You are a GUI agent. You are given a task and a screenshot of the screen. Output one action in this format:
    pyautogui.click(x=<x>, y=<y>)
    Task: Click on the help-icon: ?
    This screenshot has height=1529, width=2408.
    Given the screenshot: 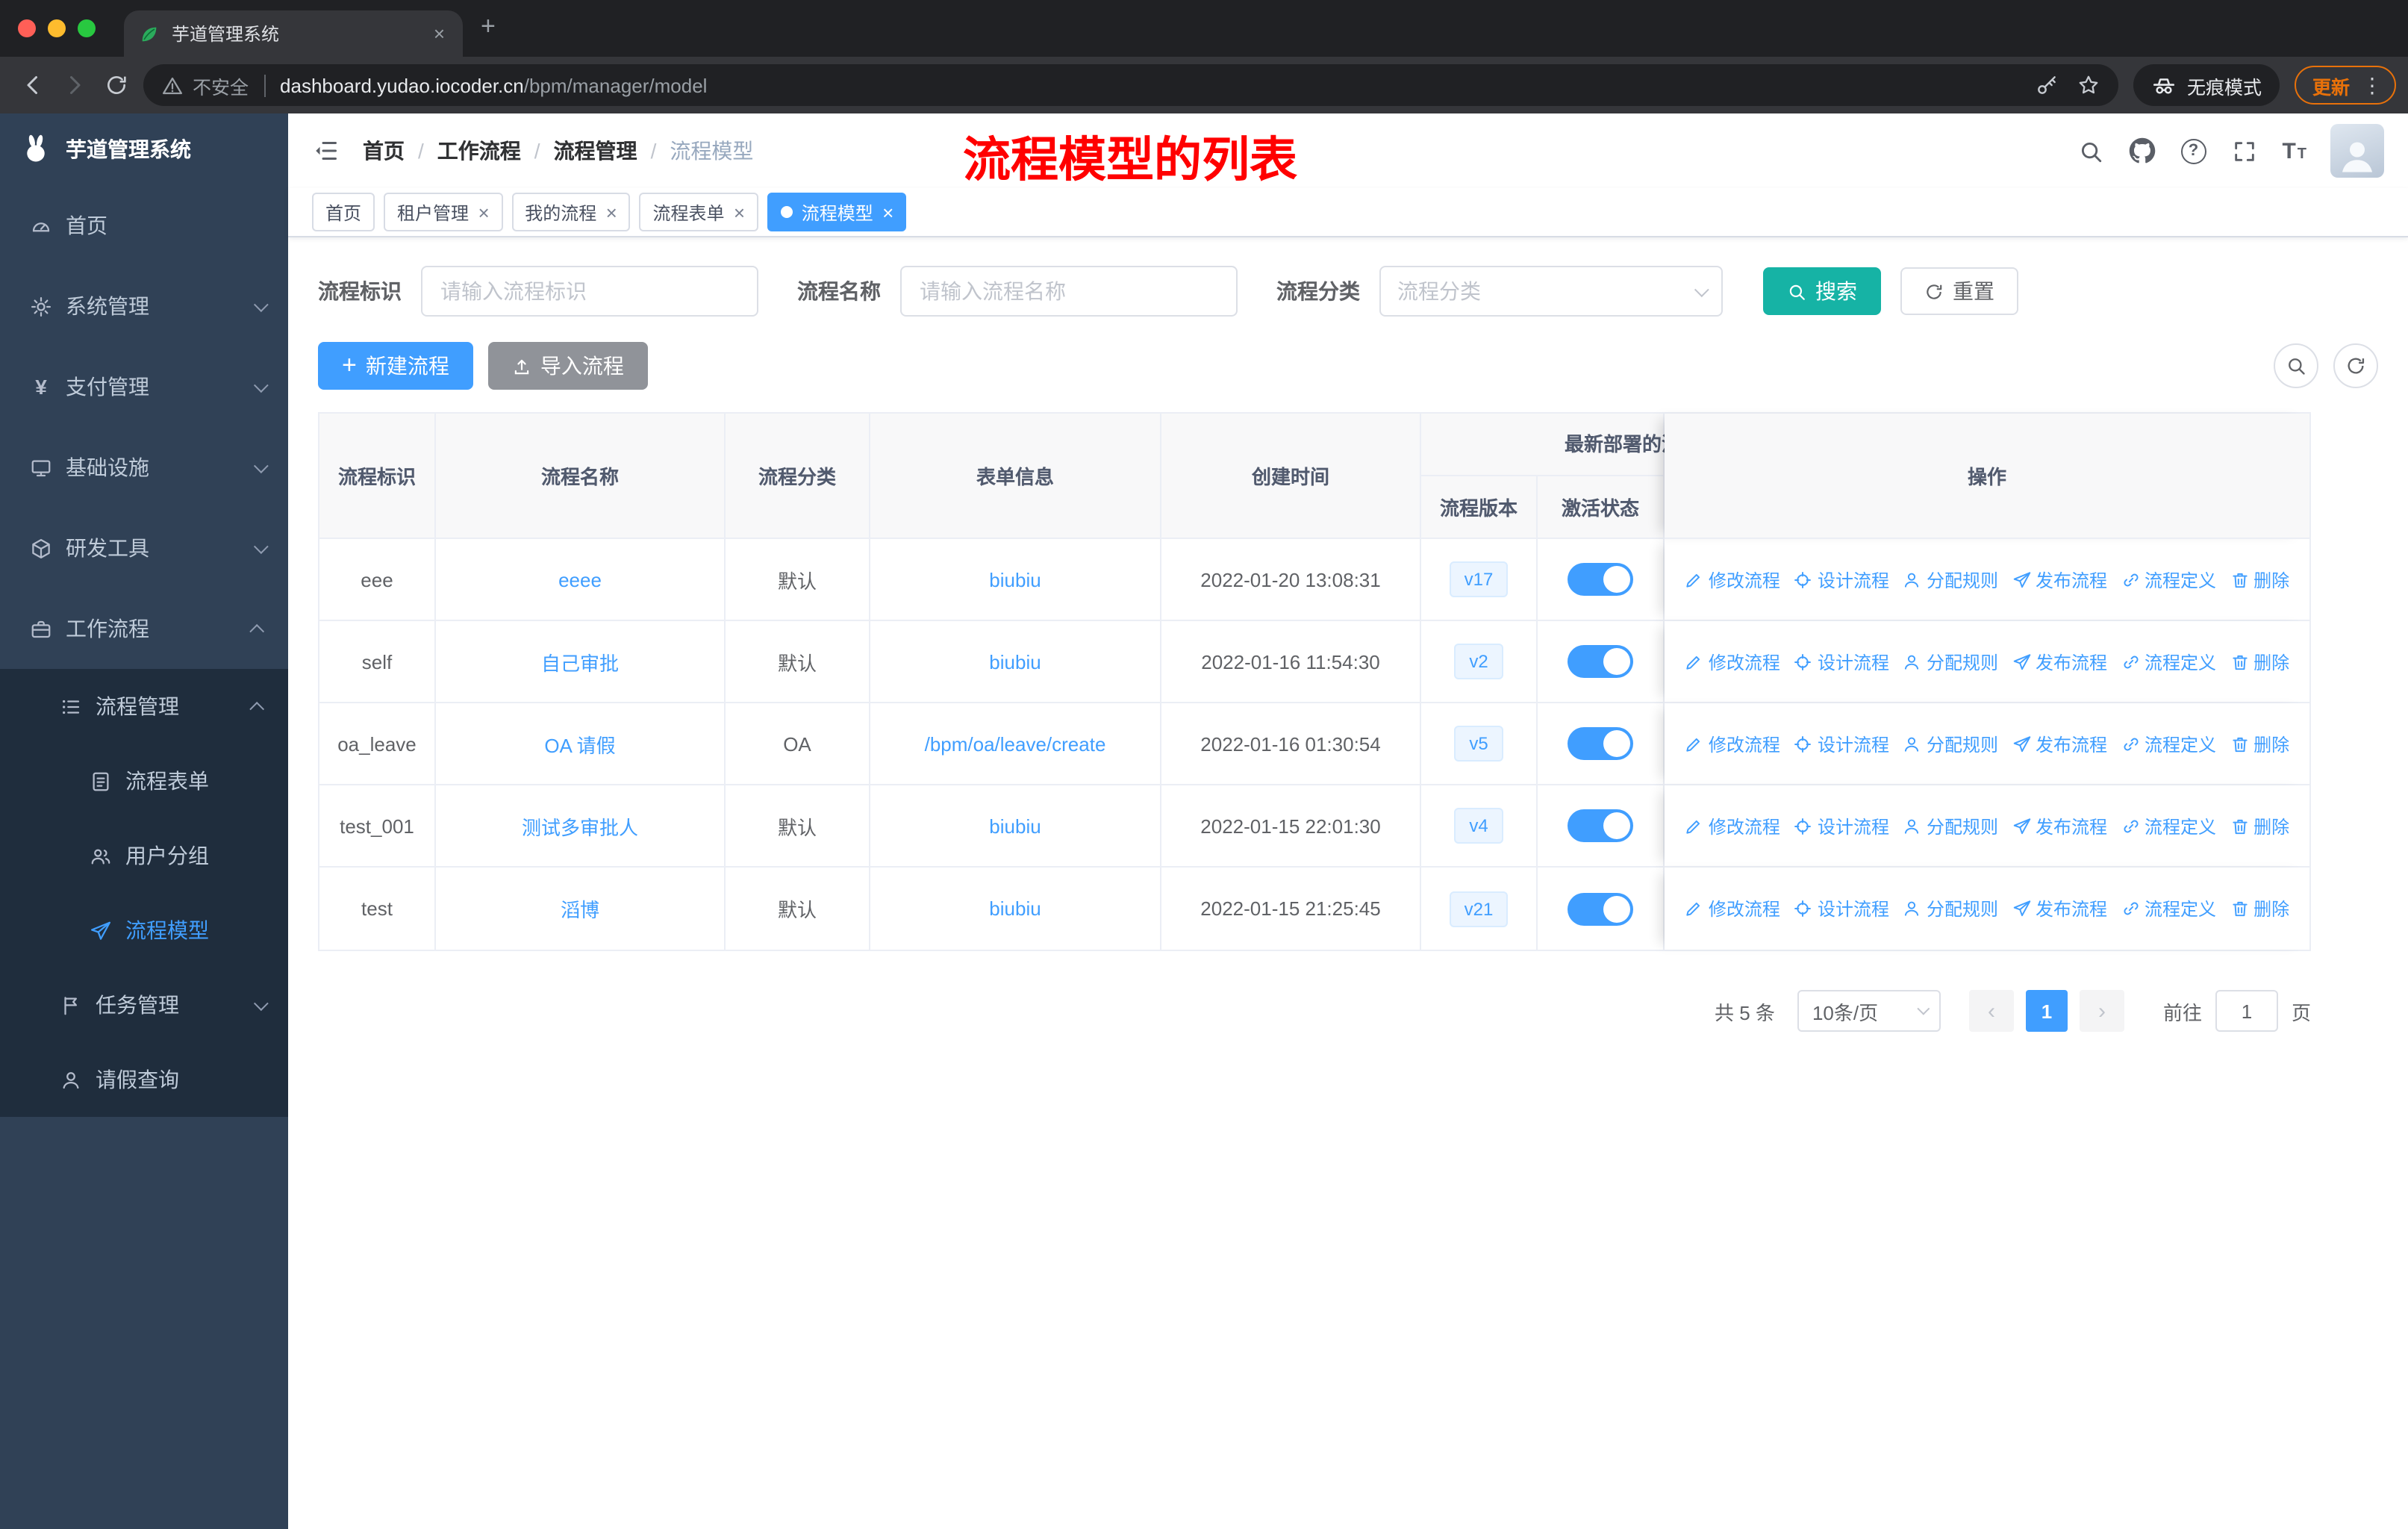 What is the action you would take?
    pyautogui.click(x=2193, y=151)
    